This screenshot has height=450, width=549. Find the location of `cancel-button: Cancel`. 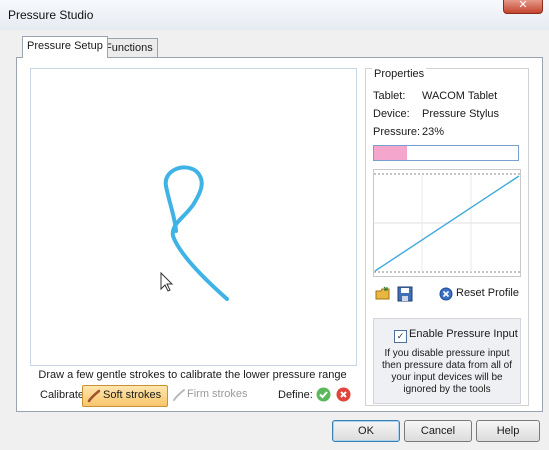

cancel-button: Cancel is located at coordinates (438, 431).